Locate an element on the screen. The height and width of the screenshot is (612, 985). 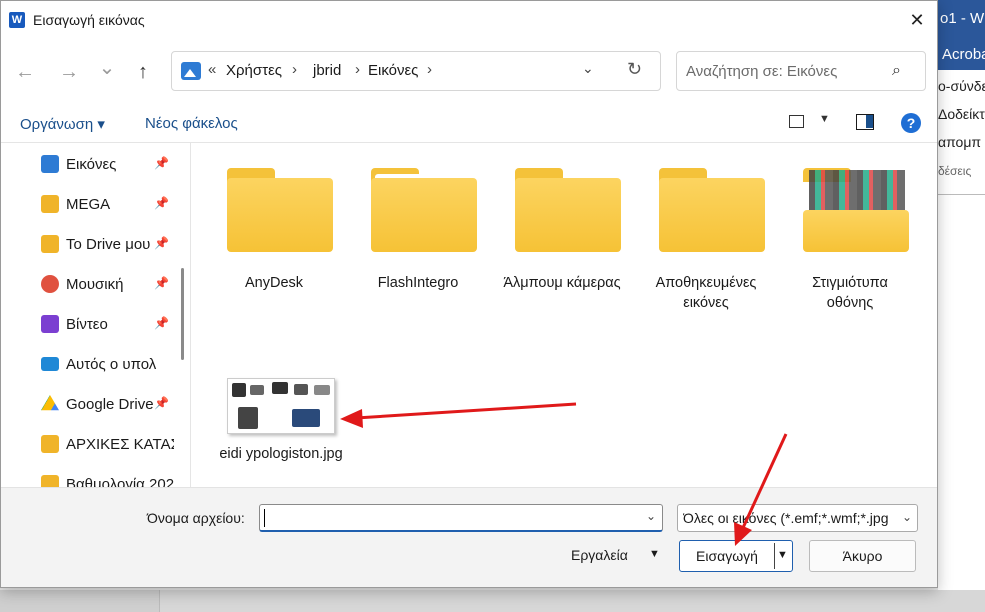
search-input: Αναζήτηση σε: Εικόνες is located at coordinates (761, 71).